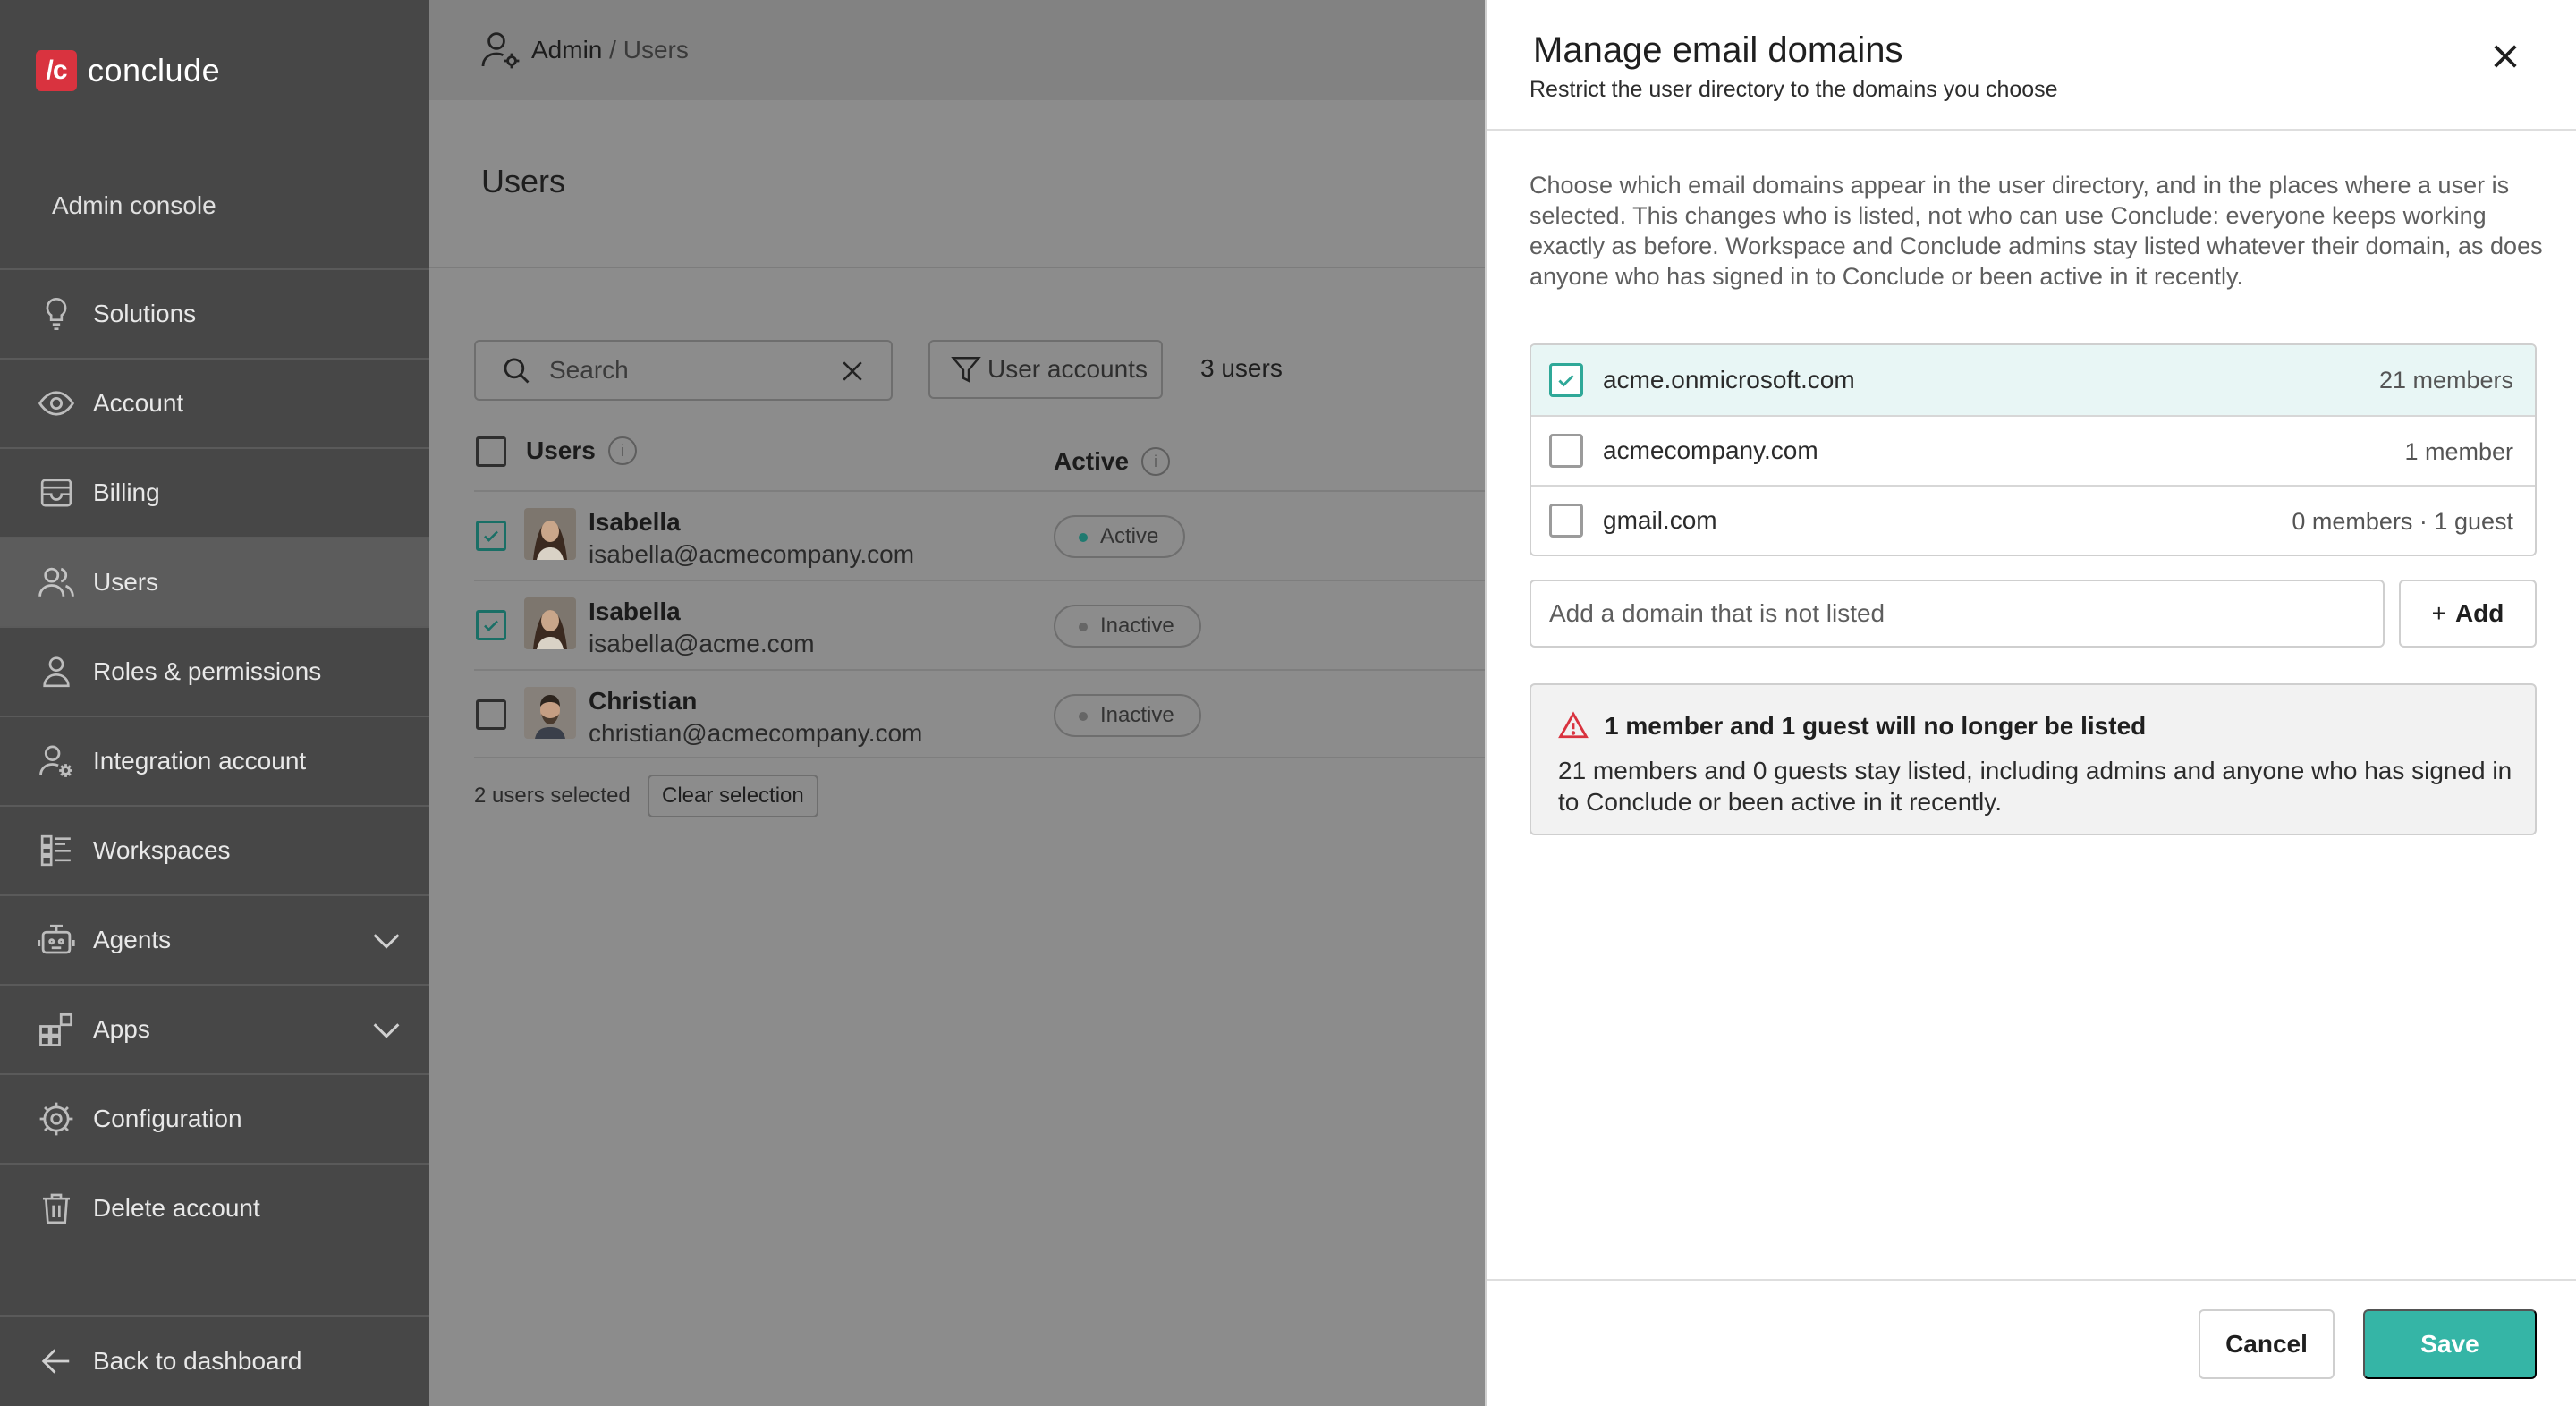  I want to click on search-input: Search, so click(683, 371).